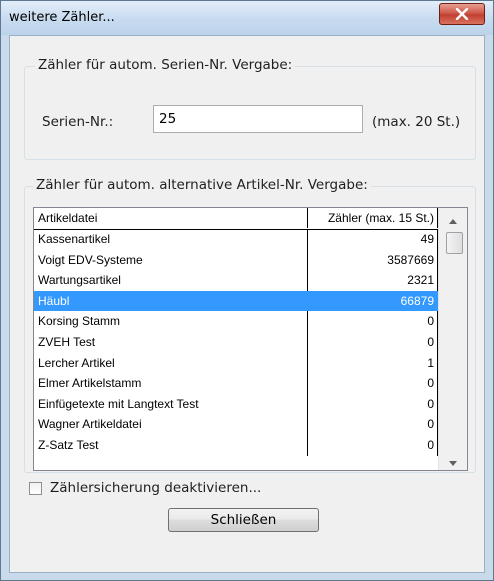  What do you see at coordinates (373, 280) in the screenshot?
I see `row-count: 2321` at bounding box center [373, 280].